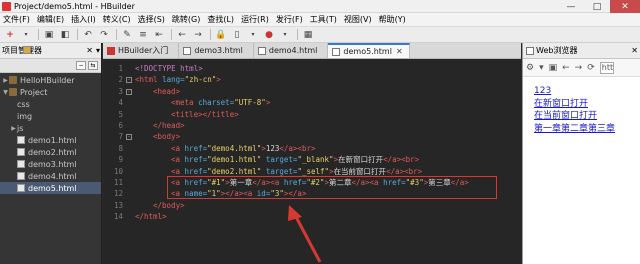  I want to click on menu-item: 转义(C), so click(117, 19).